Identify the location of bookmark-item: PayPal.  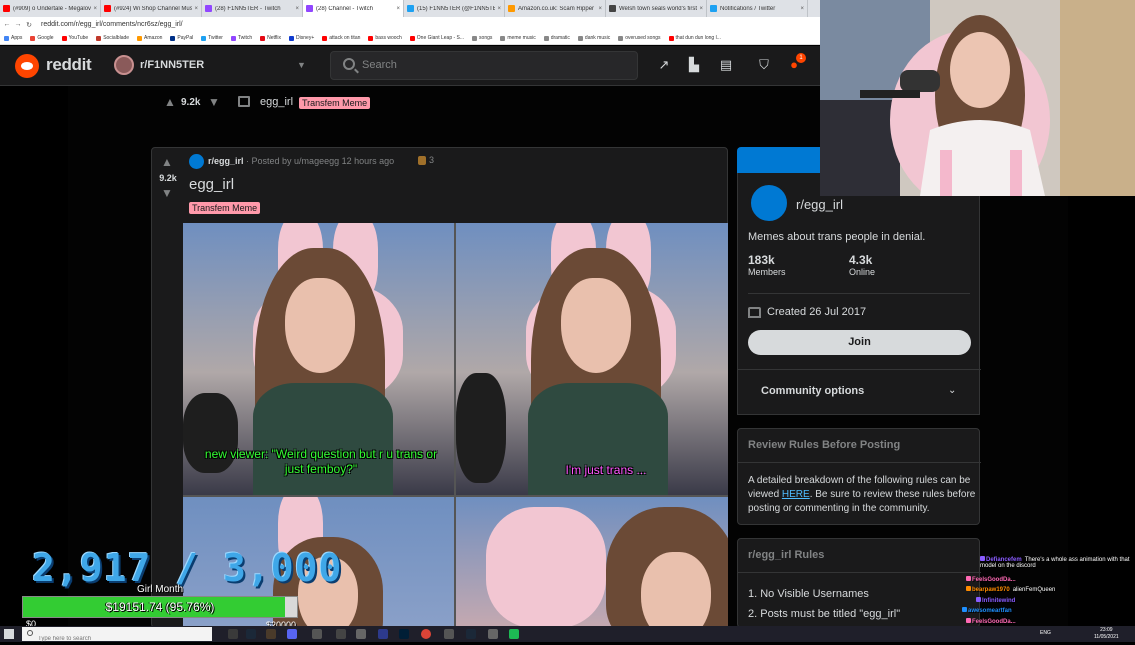
(181, 38).